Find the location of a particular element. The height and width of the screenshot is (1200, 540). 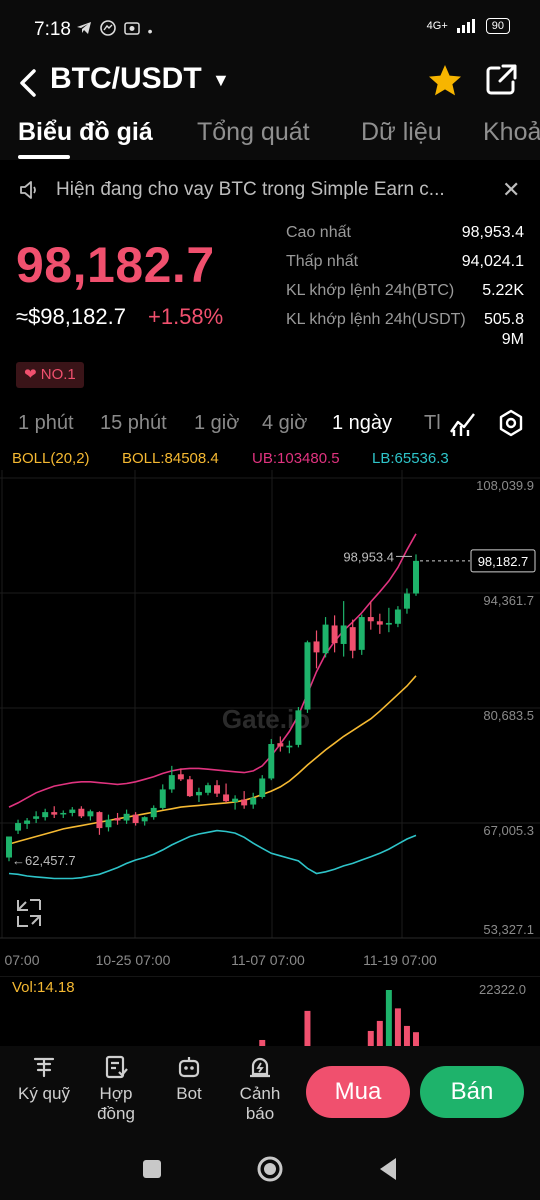

current-price-label: 98,182.7 is located at coordinates (503, 561).